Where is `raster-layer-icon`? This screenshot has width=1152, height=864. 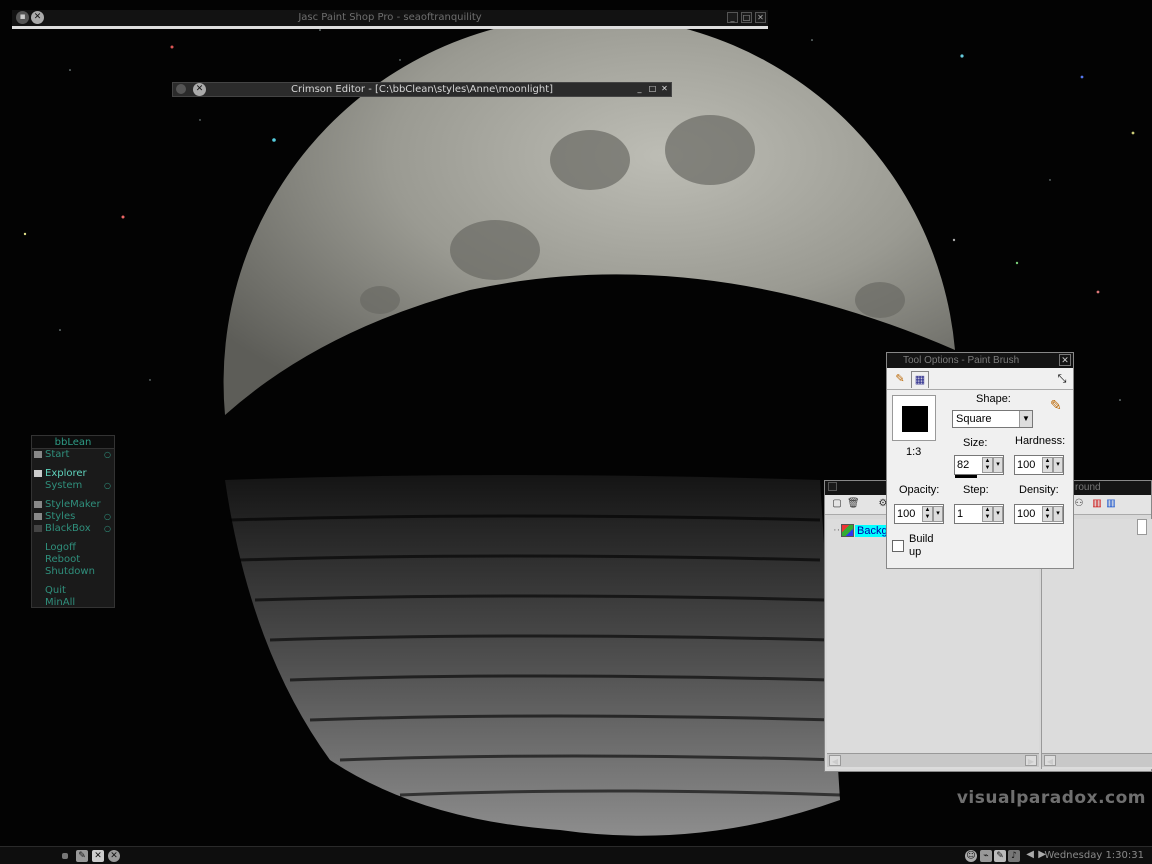 raster-layer-icon is located at coordinates (847, 530).